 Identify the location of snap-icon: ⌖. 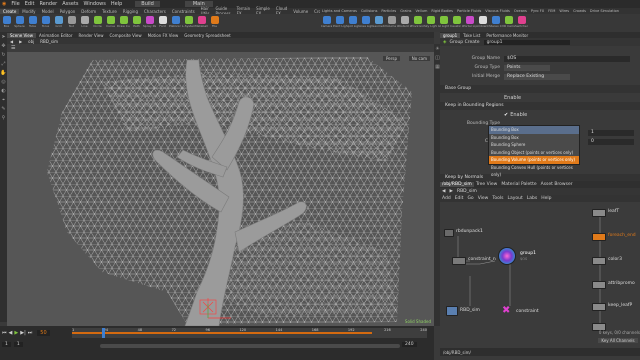
(3, 99).